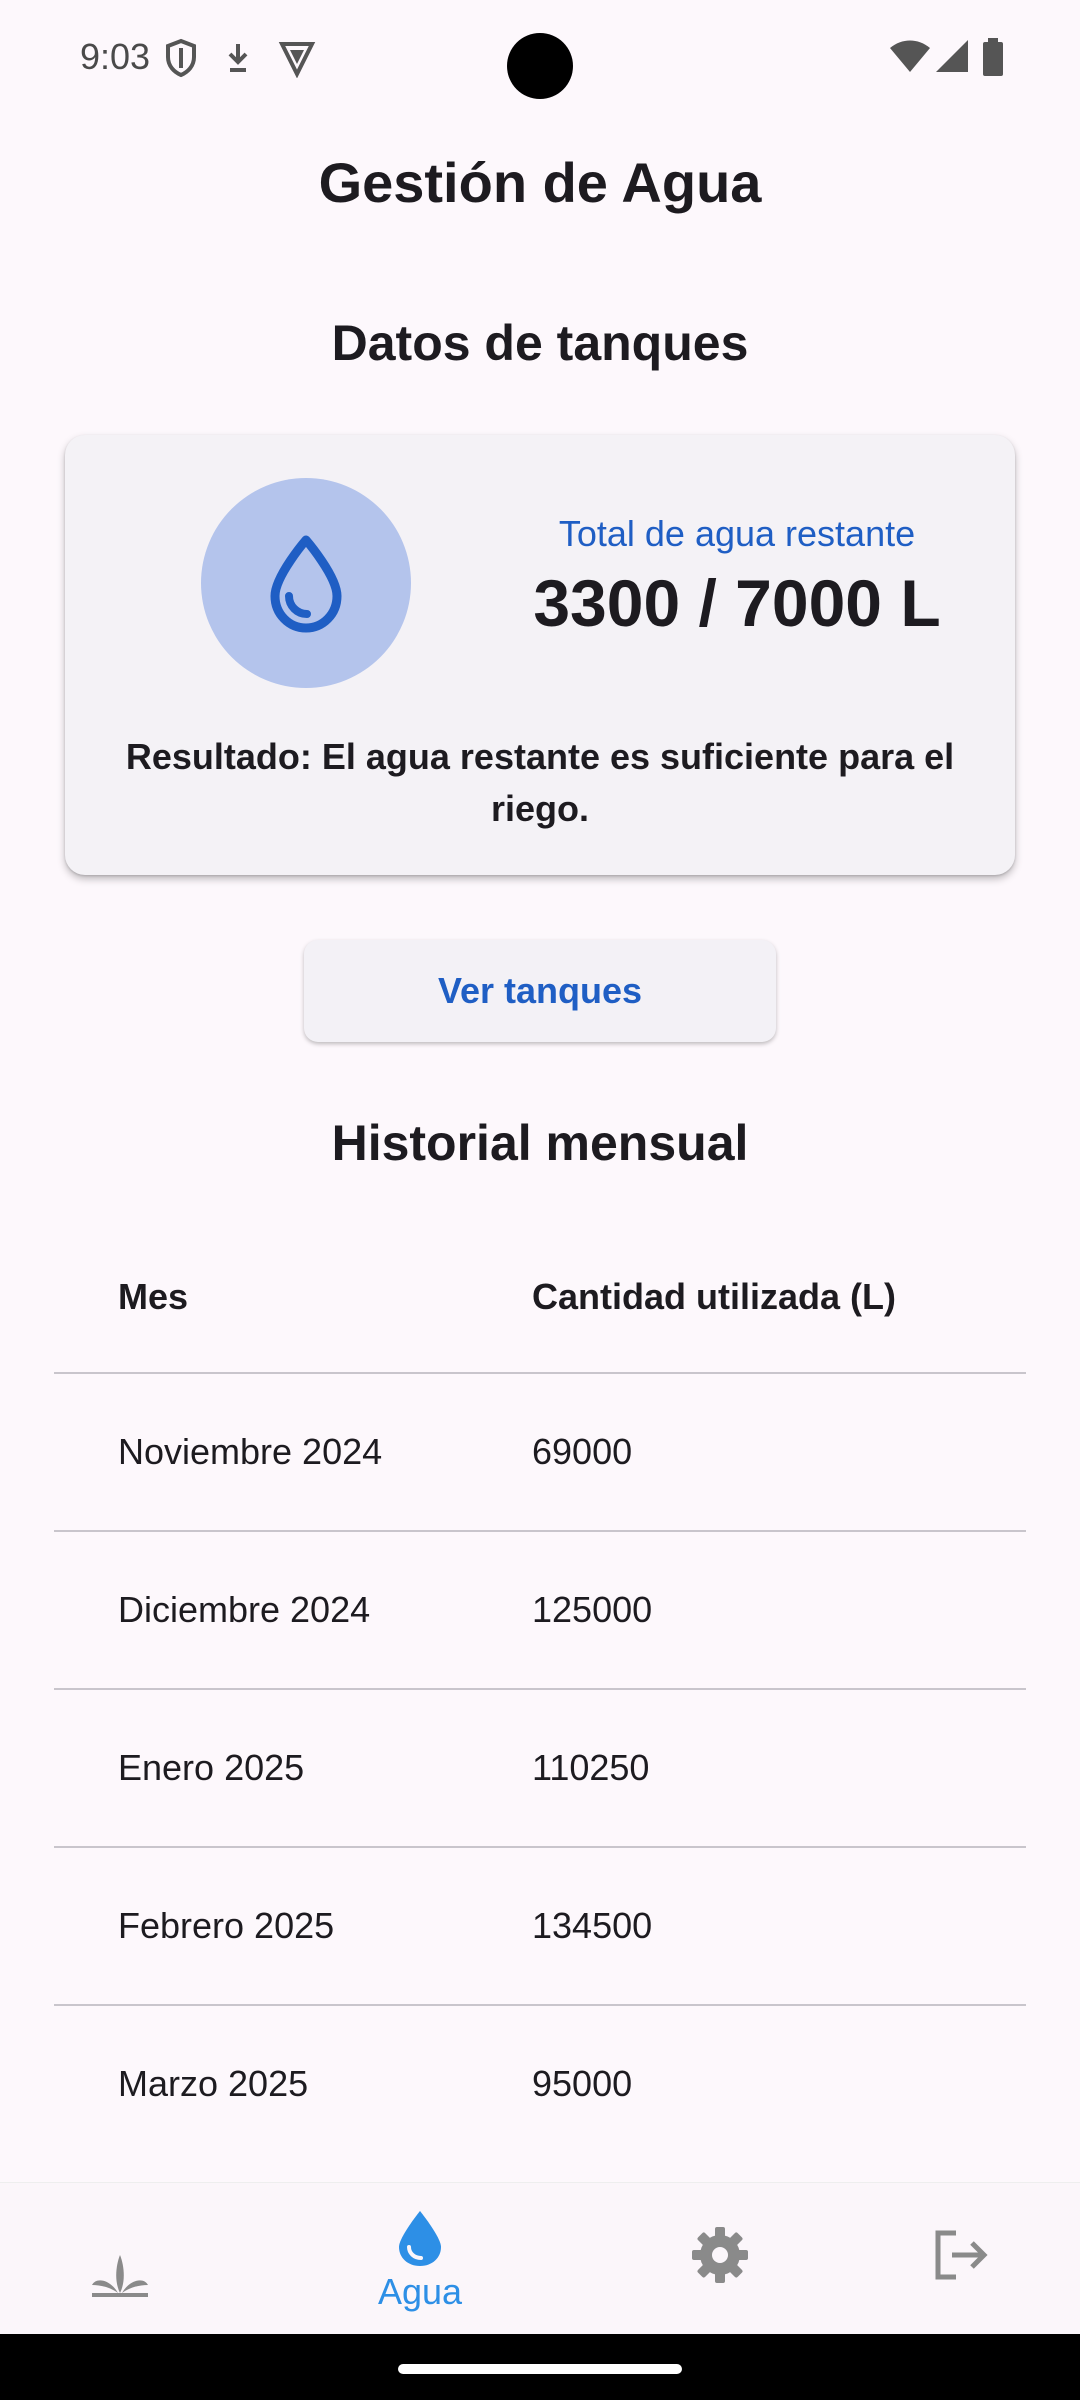 The width and height of the screenshot is (1080, 2400). Describe the element at coordinates (582, 2083) in the screenshot. I see `amount-cell: 95000` at that location.